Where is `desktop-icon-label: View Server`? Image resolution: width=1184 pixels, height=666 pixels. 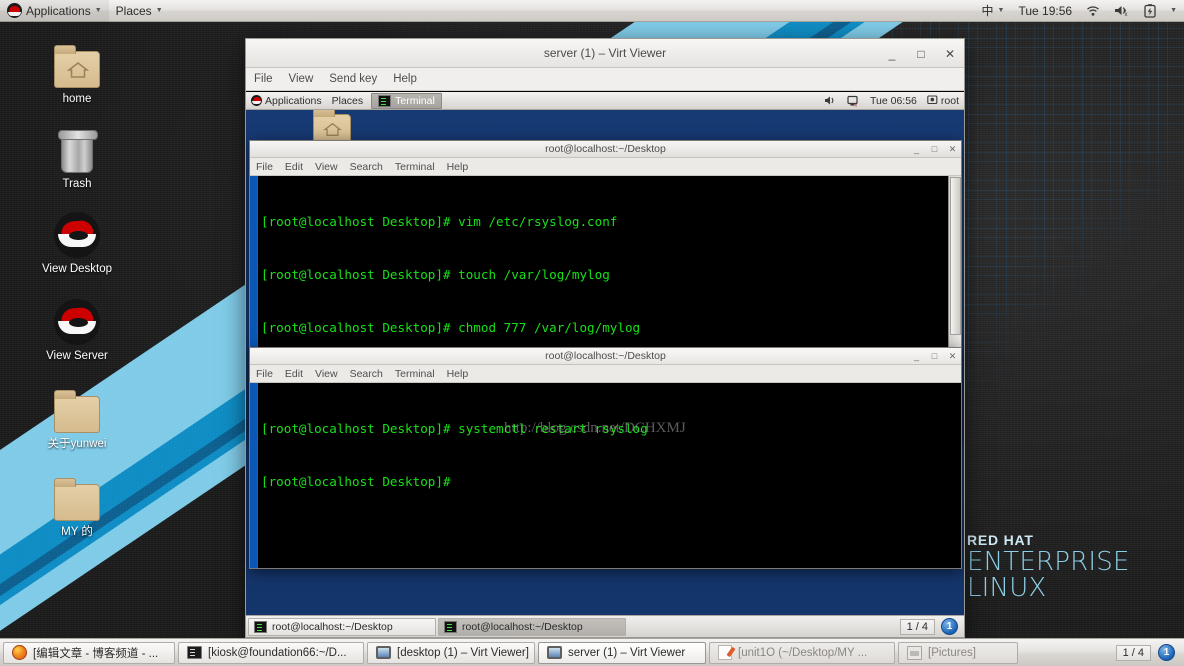
desktop-icon-label: View Server is located at coordinates (77, 356).